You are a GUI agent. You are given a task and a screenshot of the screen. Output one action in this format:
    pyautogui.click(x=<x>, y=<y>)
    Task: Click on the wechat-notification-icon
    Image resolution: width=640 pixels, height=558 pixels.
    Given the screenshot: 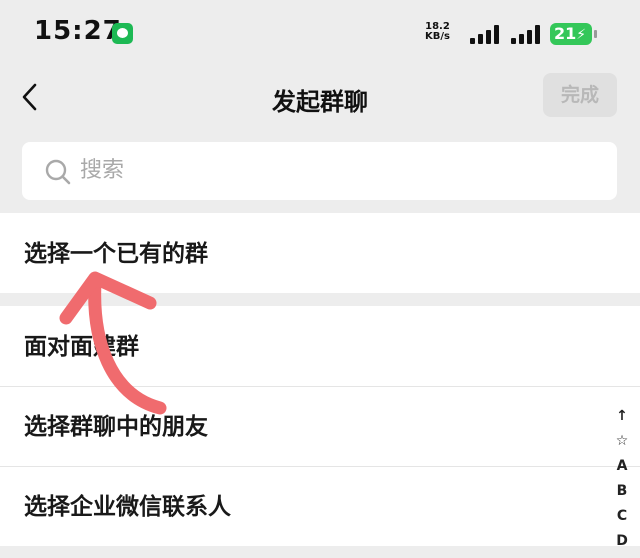 What is the action you would take?
    pyautogui.click(x=122, y=33)
    